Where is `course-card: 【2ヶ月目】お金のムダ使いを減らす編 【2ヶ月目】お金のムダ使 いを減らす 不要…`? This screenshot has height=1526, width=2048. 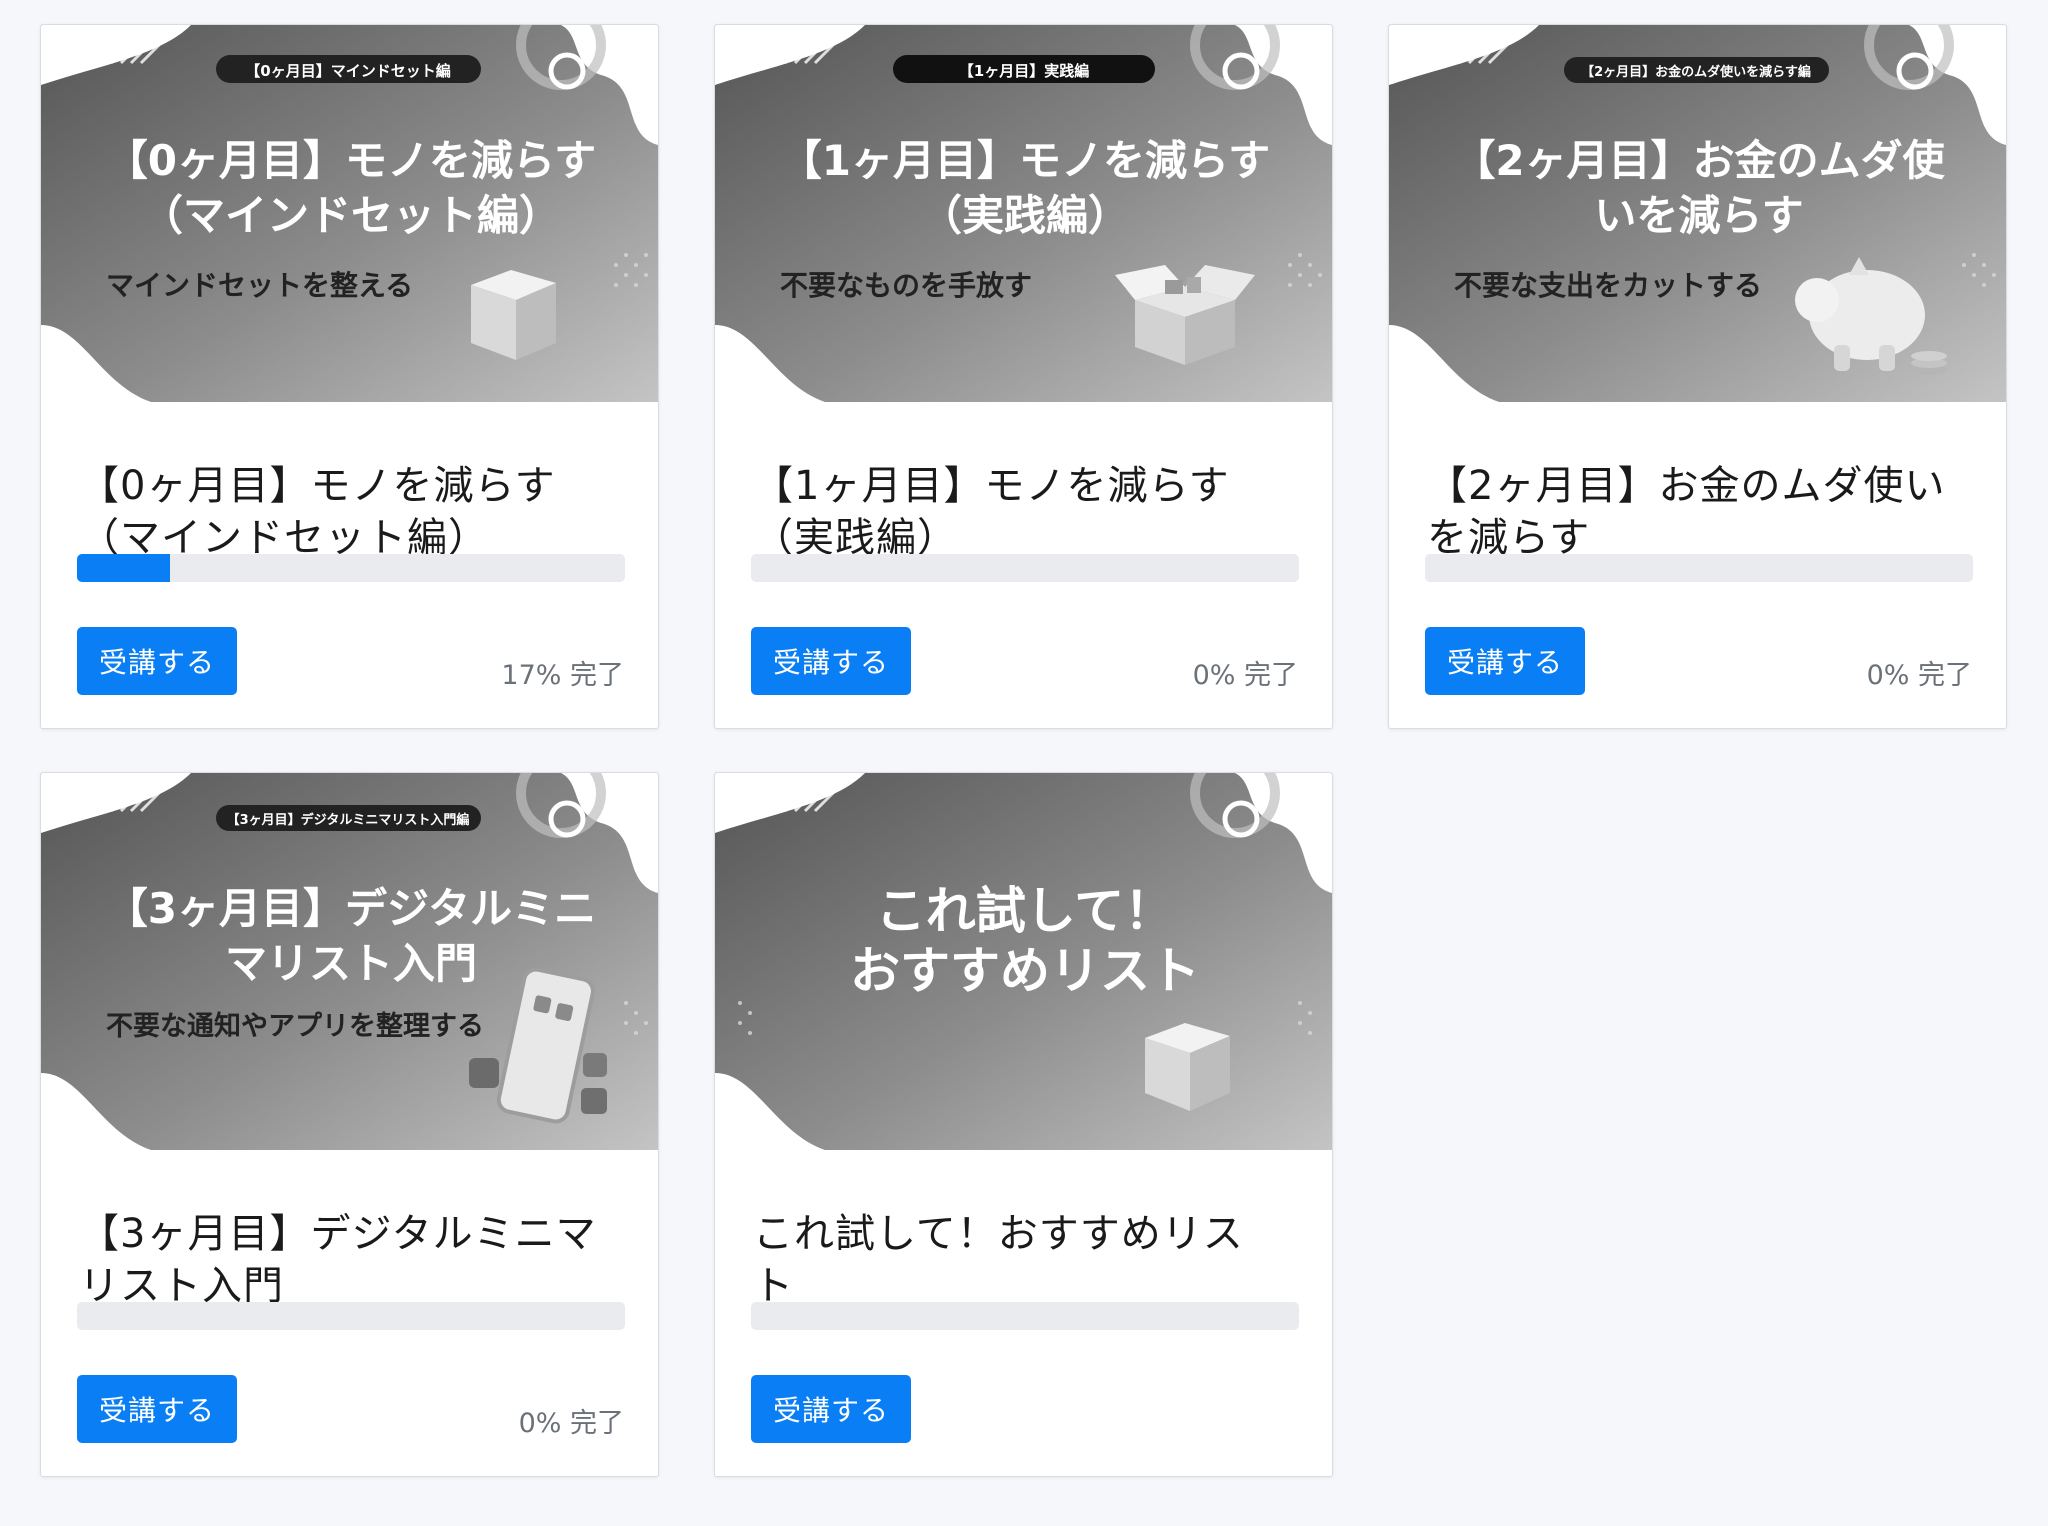 course-card: 【2ヶ月目】お金のムダ使いを減らす編 【2ヶ月目】お金のムダ使 いを減らす 不要… is located at coordinates (1697, 376).